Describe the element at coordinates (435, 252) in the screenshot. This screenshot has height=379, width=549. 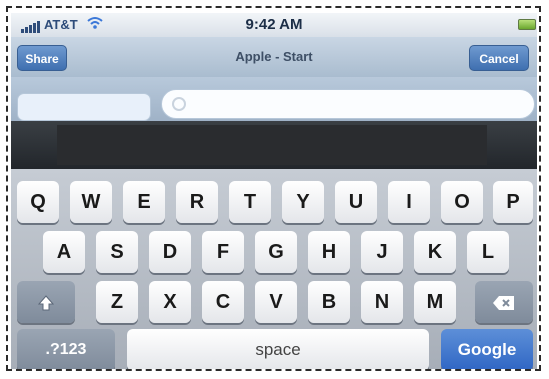
I see `key-k: K` at that location.